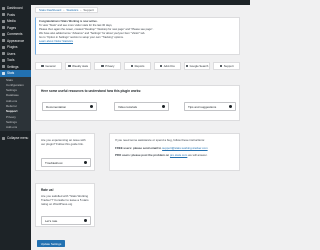  I want to click on tab-privacy: Privacy, so click(108, 66).